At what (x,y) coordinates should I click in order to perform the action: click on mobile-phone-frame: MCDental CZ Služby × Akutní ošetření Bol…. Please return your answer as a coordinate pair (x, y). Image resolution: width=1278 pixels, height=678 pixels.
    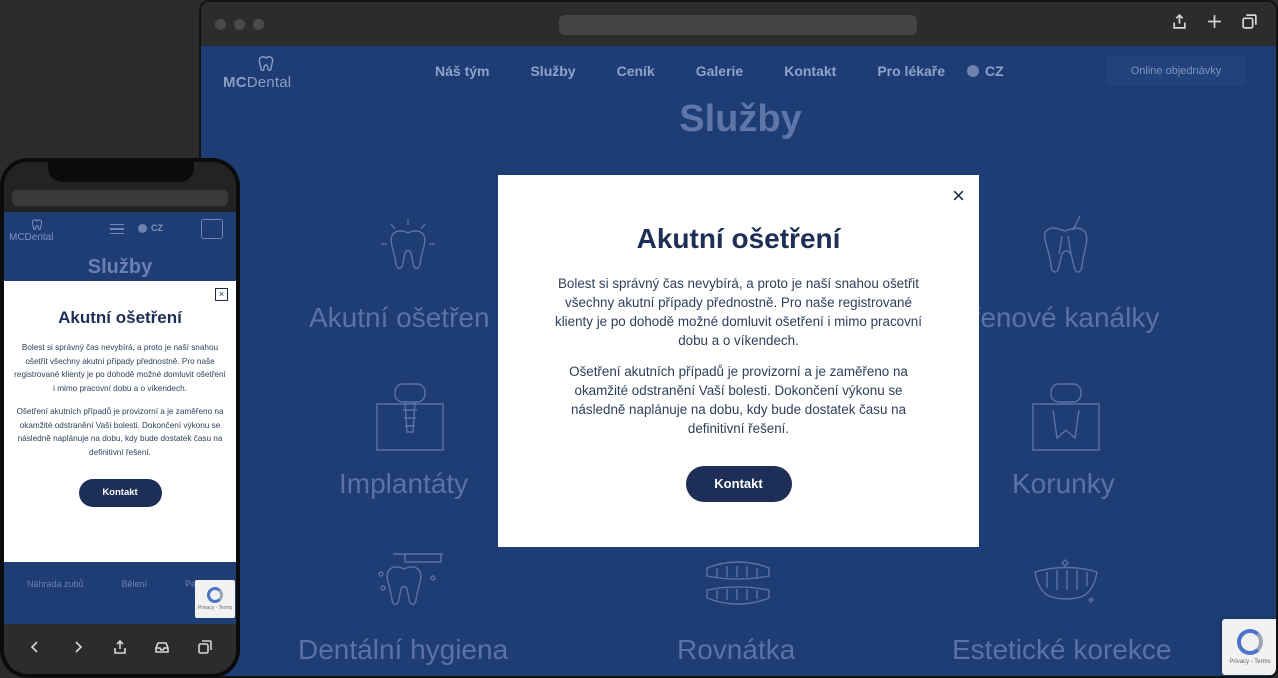
    Looking at the image, I should click on (120, 418).